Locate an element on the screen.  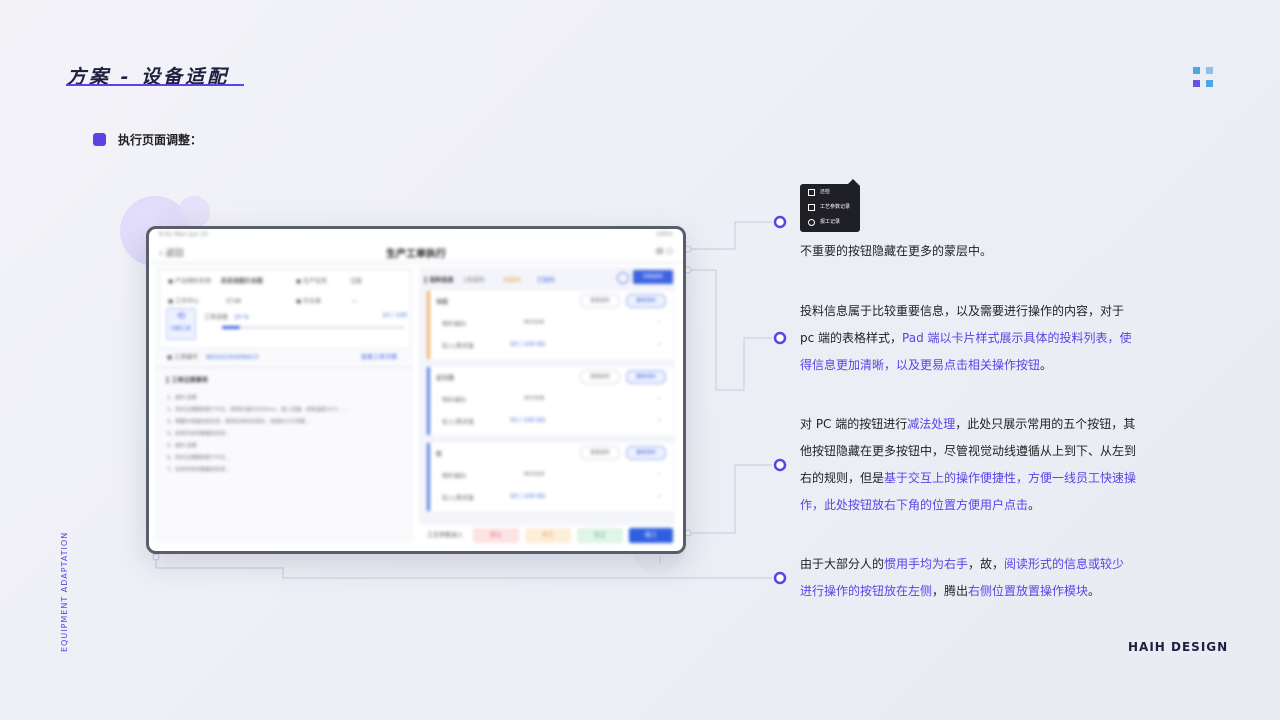
feed-tag: 1条投料 is located at coordinates (474, 280).